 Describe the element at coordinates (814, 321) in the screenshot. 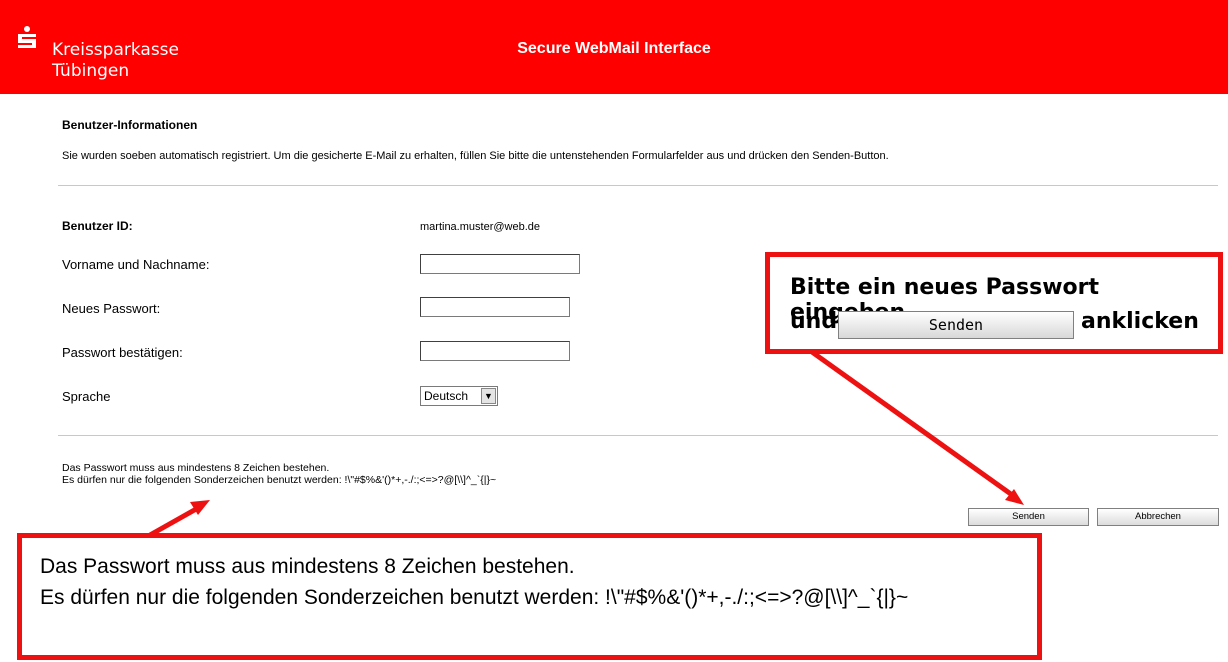

I see `callout-instruction-und: und` at that location.